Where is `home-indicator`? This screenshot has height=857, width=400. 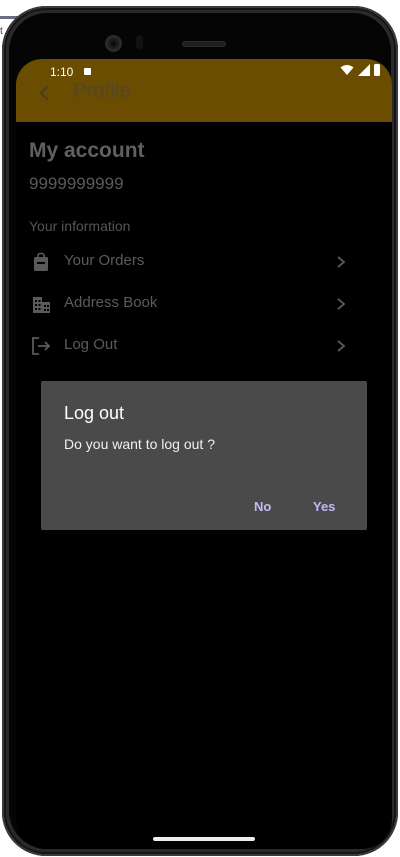 home-indicator is located at coordinates (204, 839).